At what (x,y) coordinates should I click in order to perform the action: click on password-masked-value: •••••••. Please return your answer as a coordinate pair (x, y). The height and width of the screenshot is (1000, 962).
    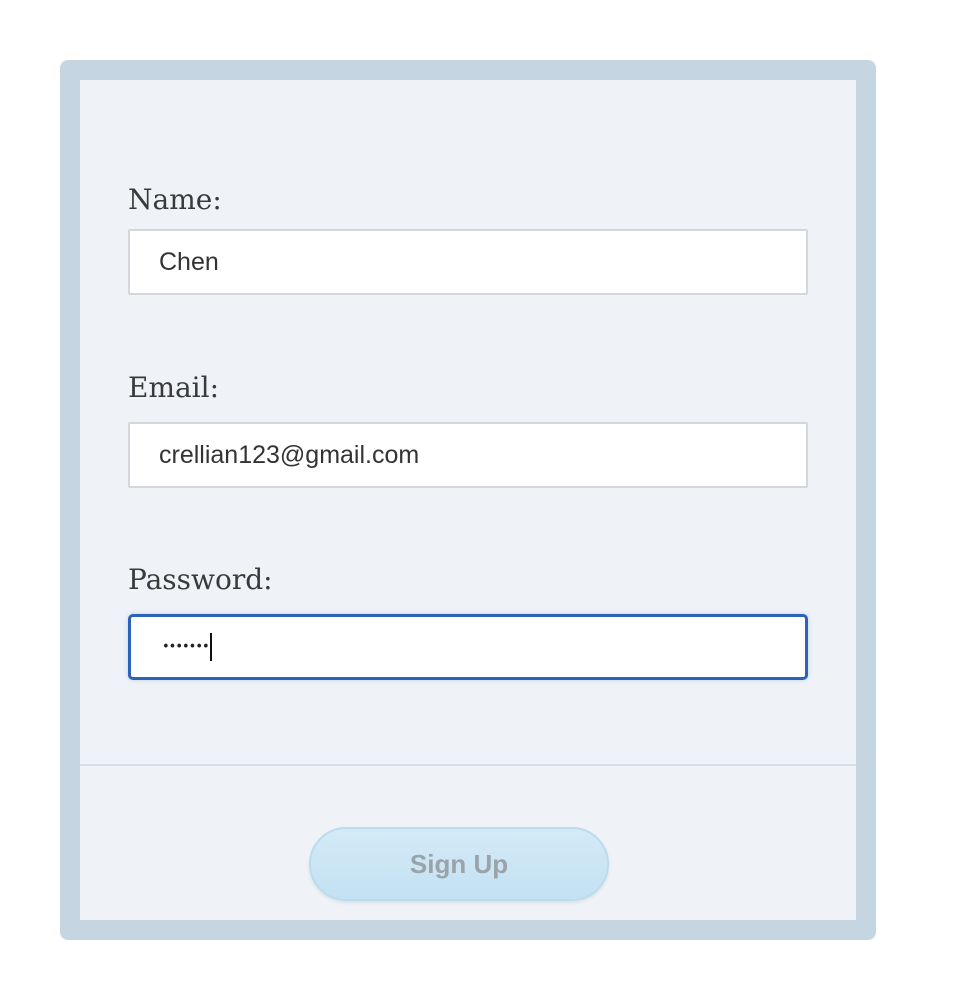
    Looking at the image, I should click on (186, 647).